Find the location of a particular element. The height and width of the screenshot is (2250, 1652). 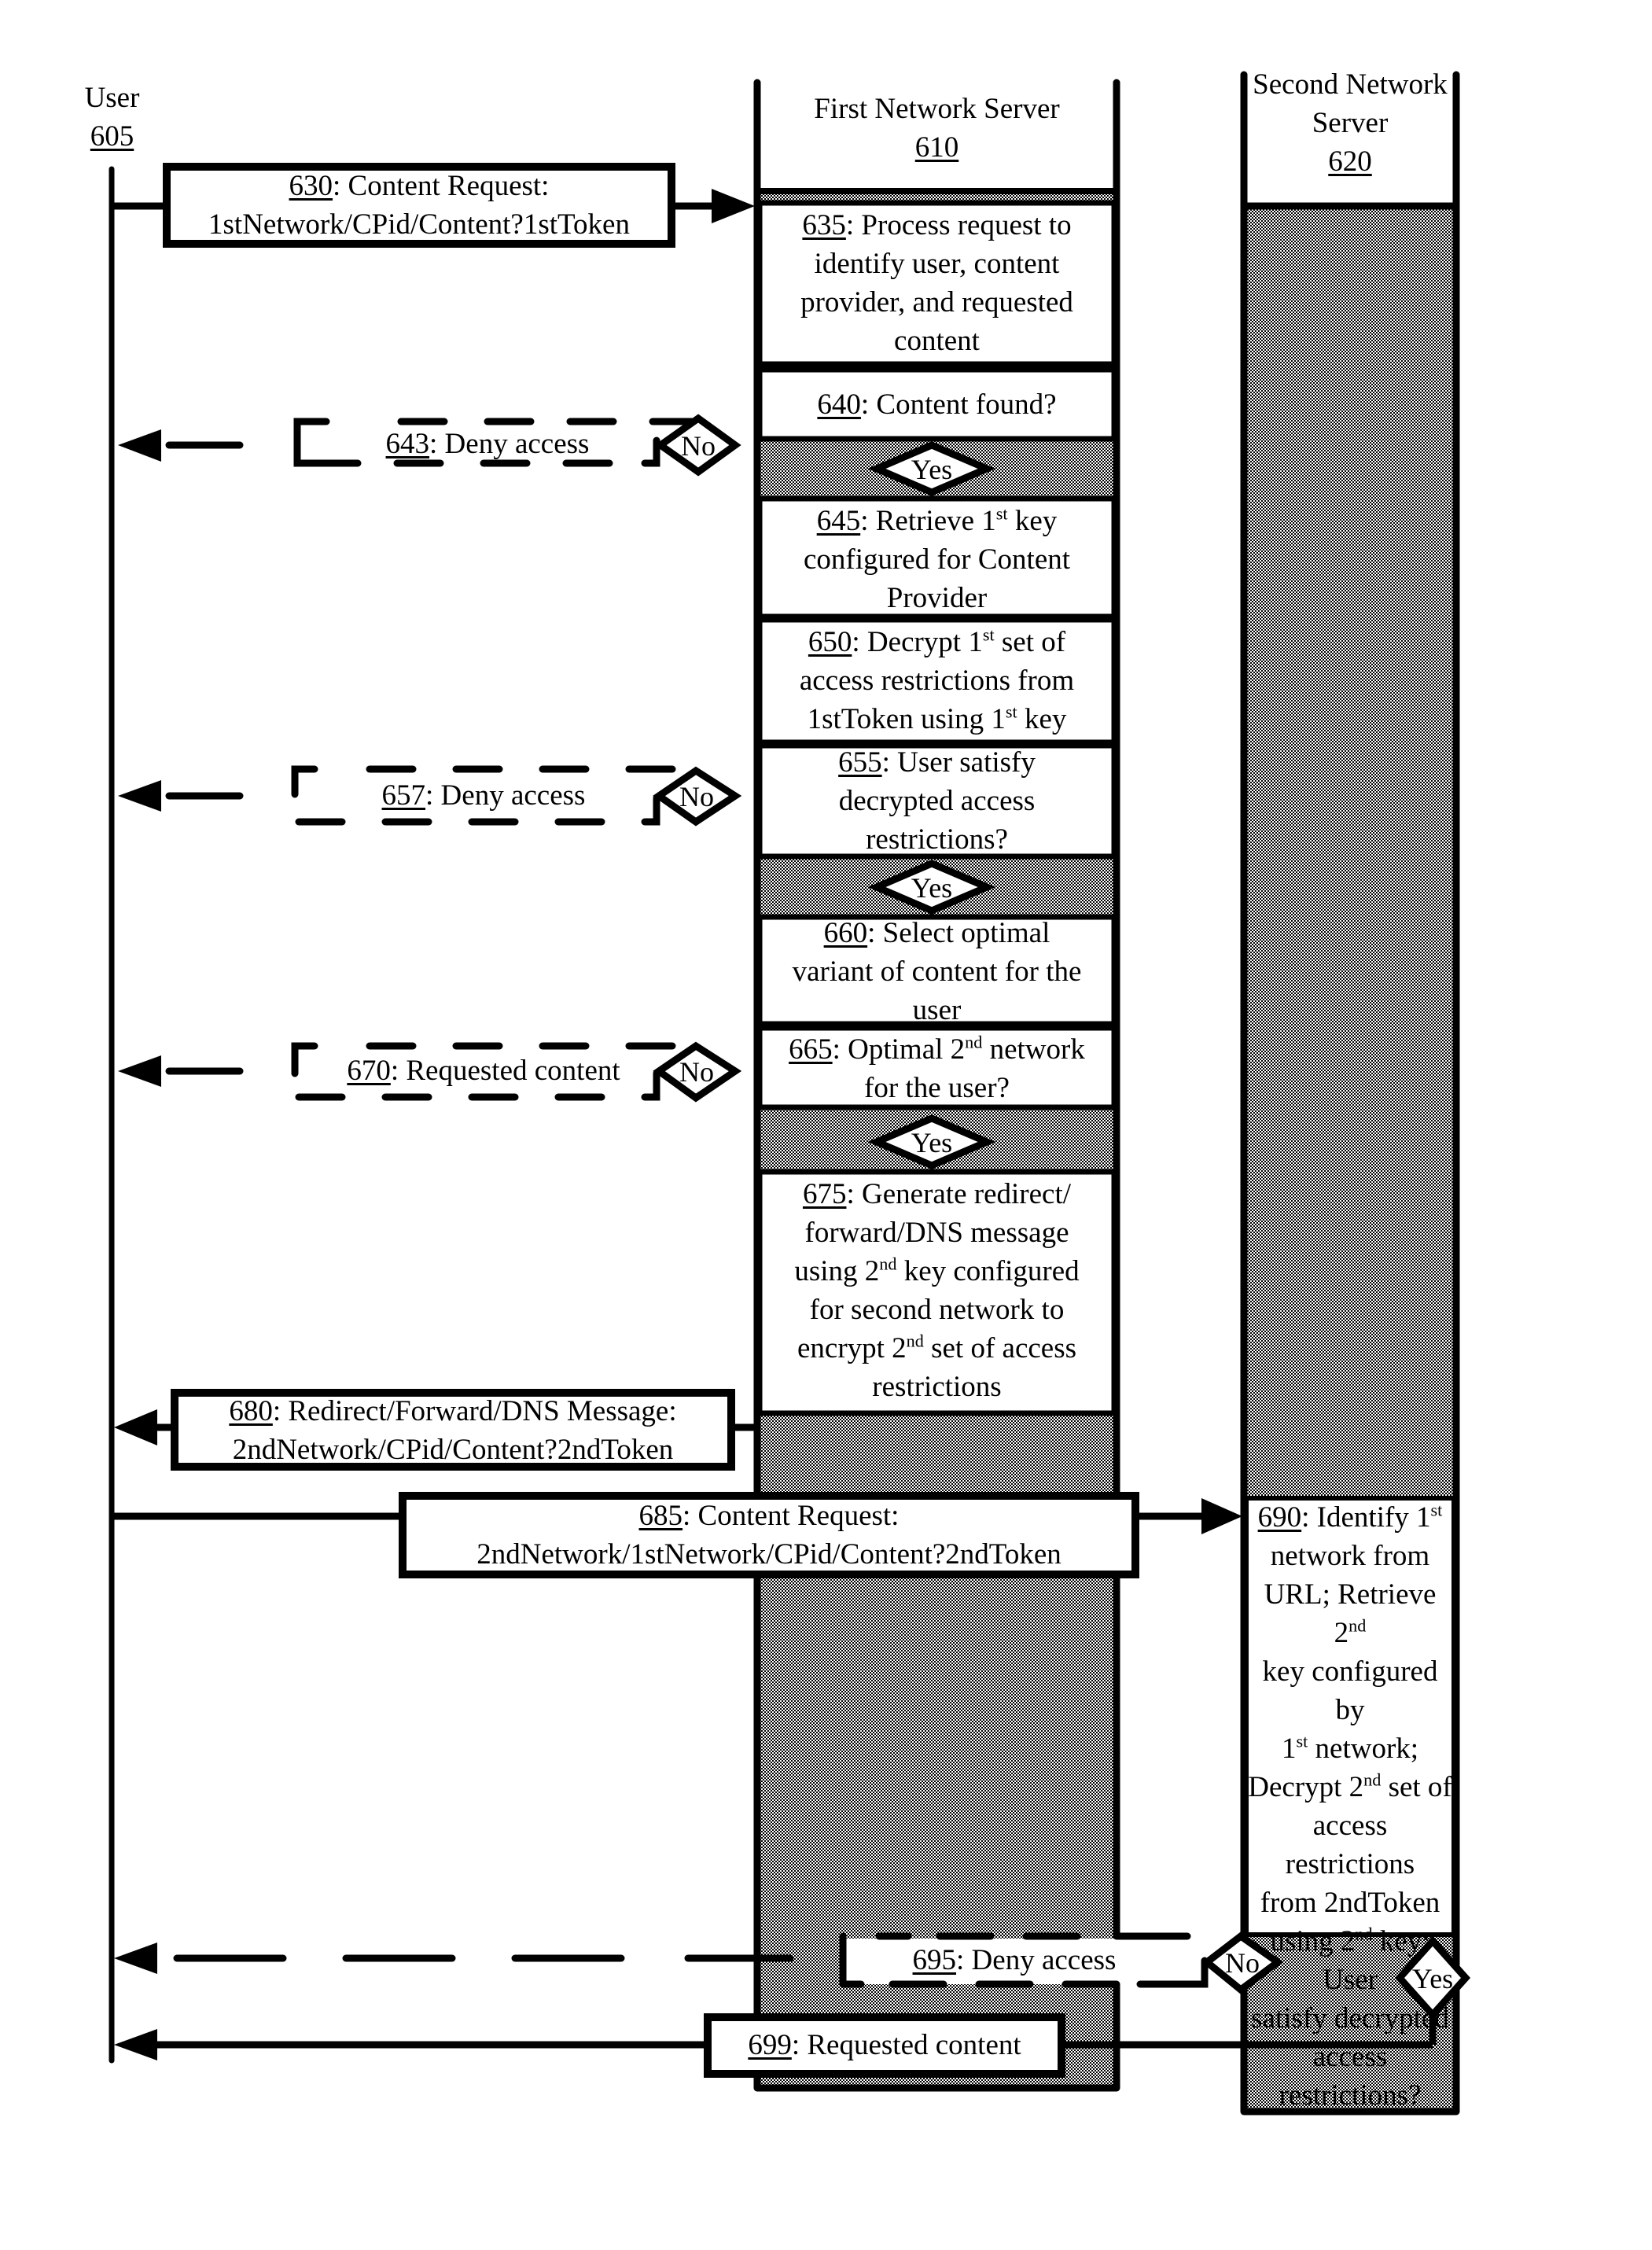

message-670-label: 670: Requested content is located at coordinates (484, 1070).